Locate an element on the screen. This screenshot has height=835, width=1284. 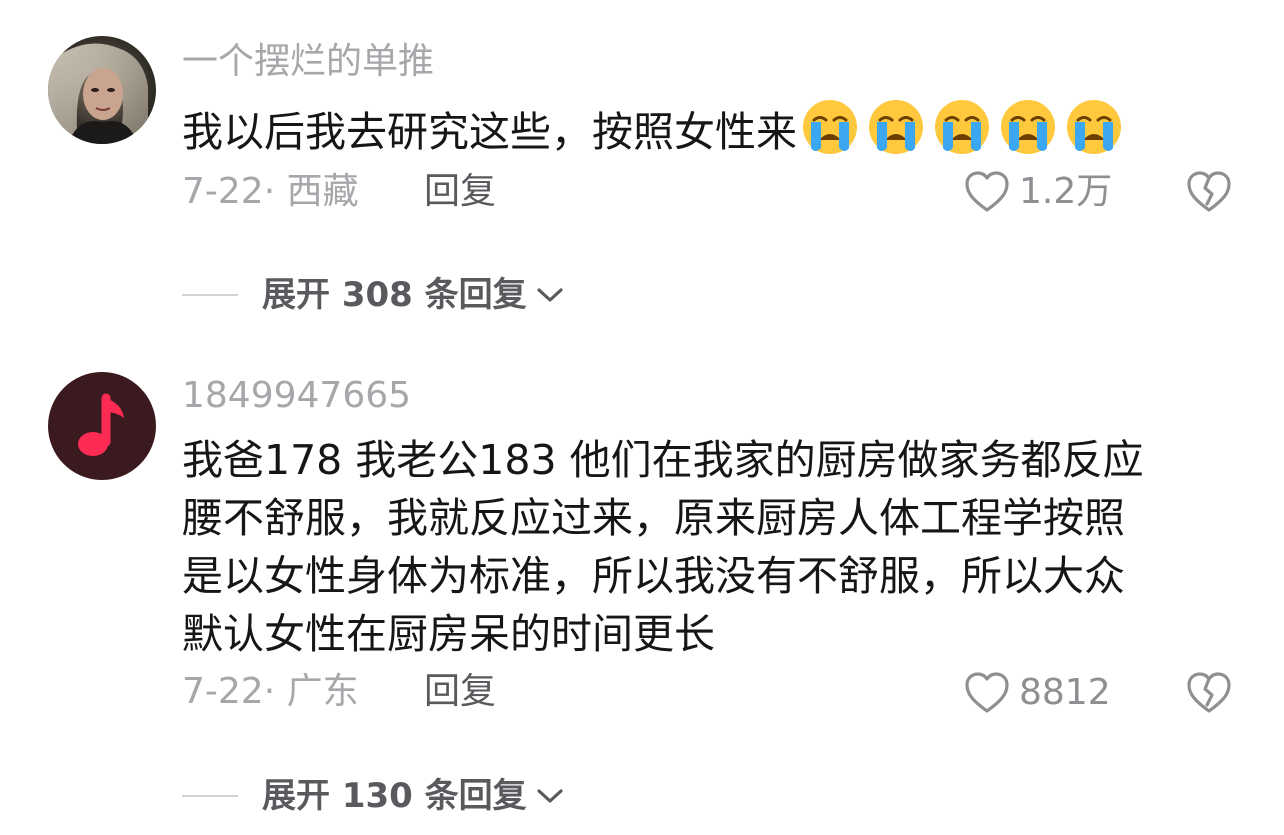
comment-text-line: 是以女性身体为标准，所以我没有不舒服，所以大众 is located at coordinates (653, 576).